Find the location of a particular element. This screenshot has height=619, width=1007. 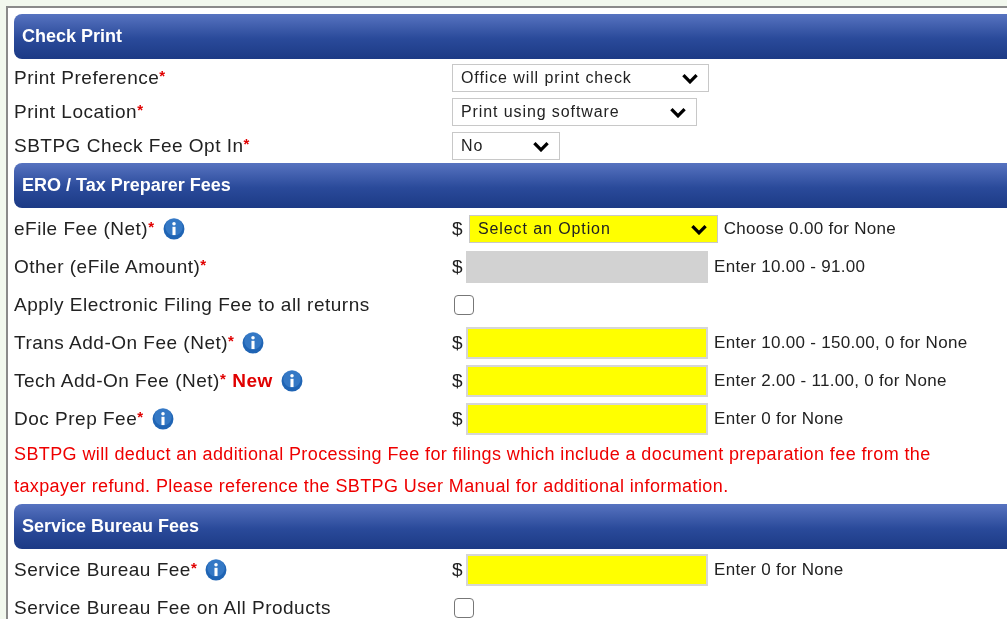

dropdown: Select an Option is located at coordinates (593, 229).